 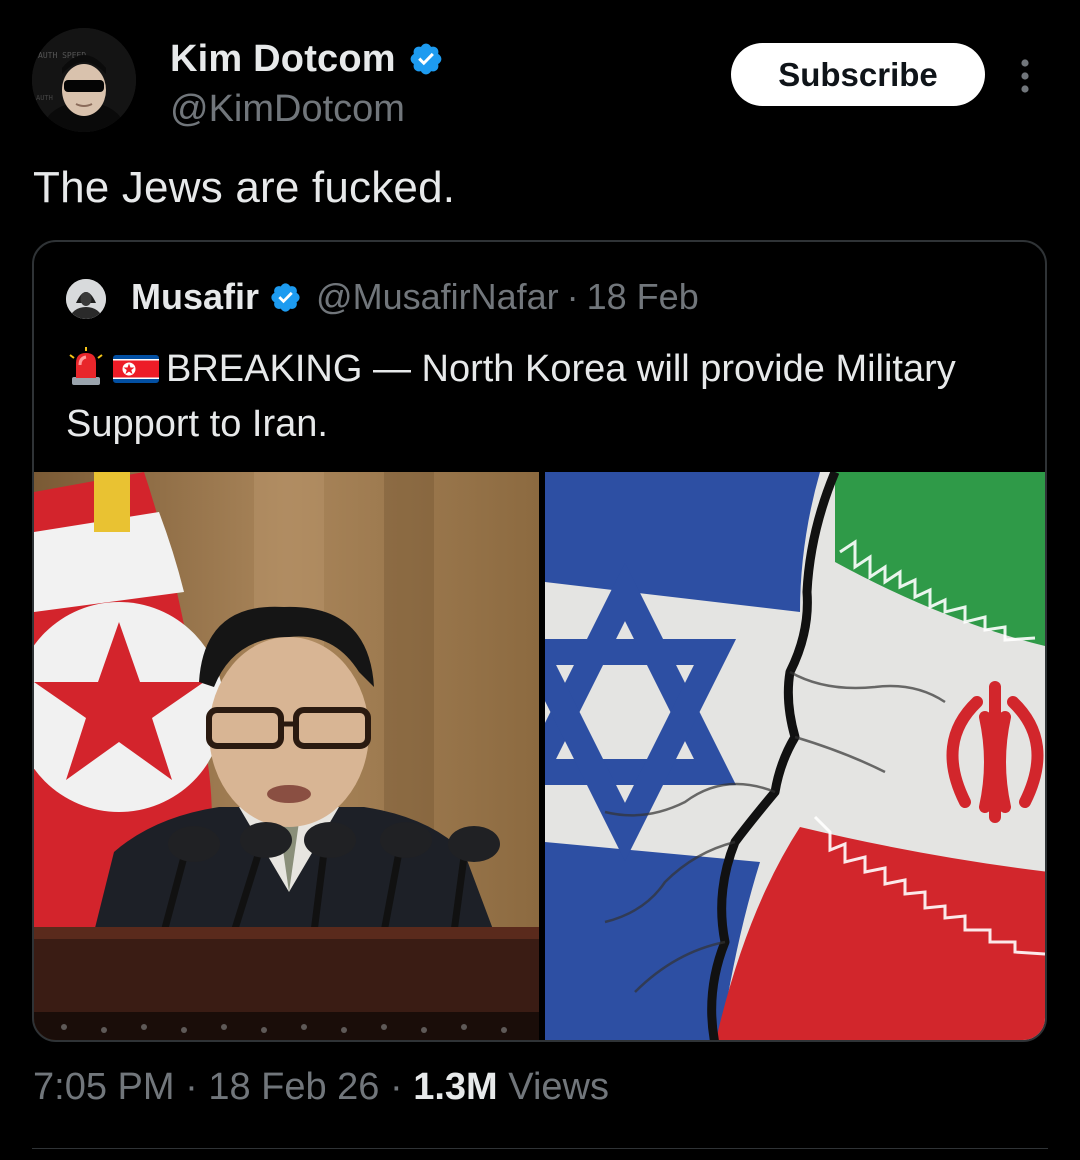 What do you see at coordinates (283, 59) in the screenshot?
I see `author-display-name: Kim Dotcom` at bounding box center [283, 59].